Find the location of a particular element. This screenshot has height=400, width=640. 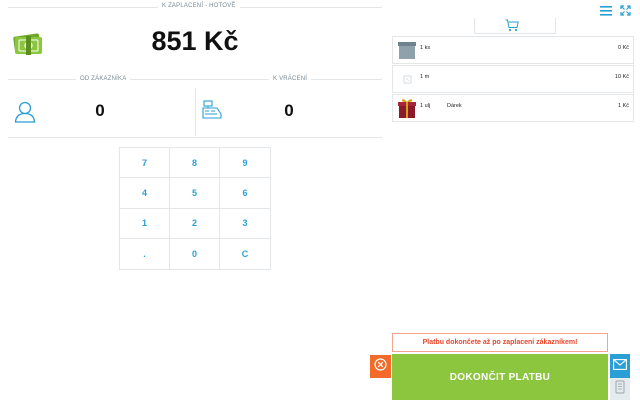

key-0: 0 is located at coordinates (195, 253).